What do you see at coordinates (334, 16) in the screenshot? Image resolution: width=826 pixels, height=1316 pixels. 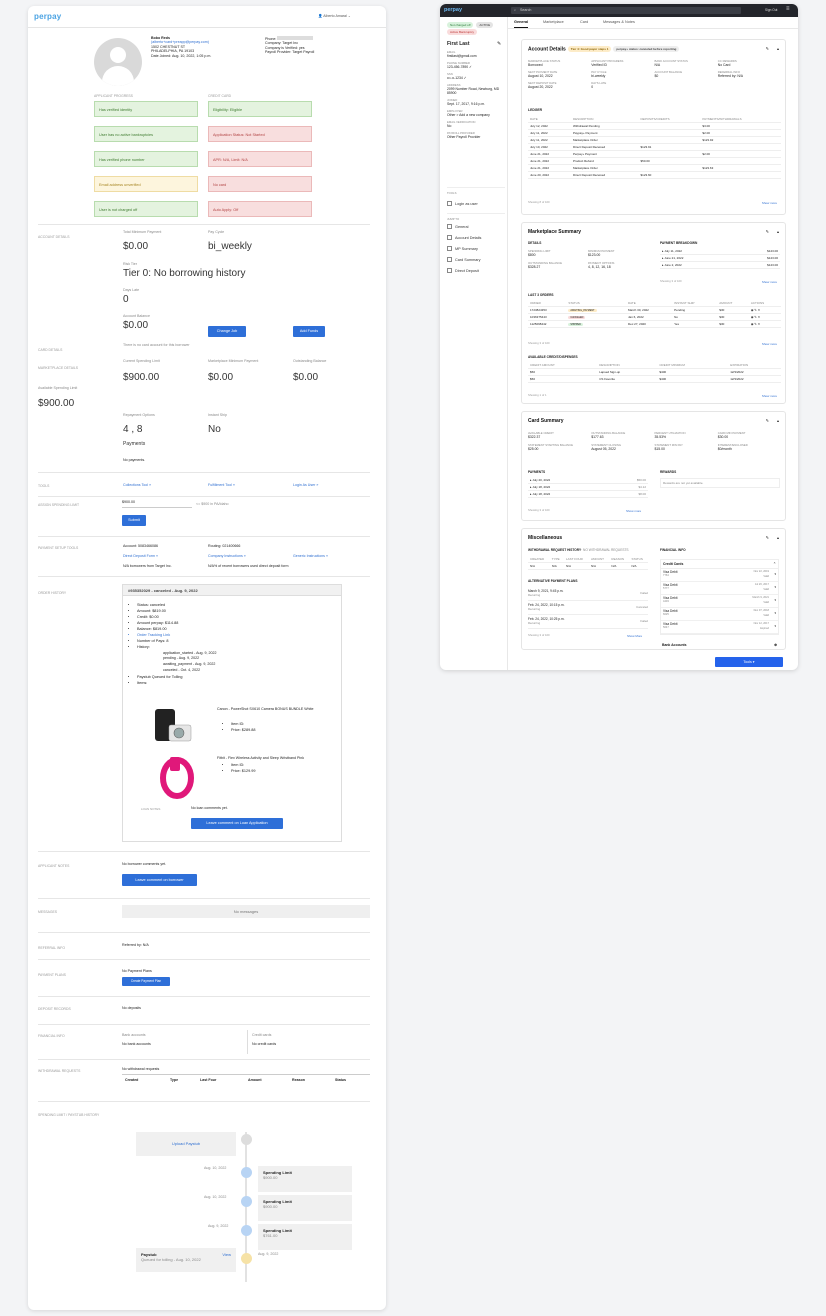 I see `user-menu: 👤 Alberto Amaral ⌄` at bounding box center [334, 16].